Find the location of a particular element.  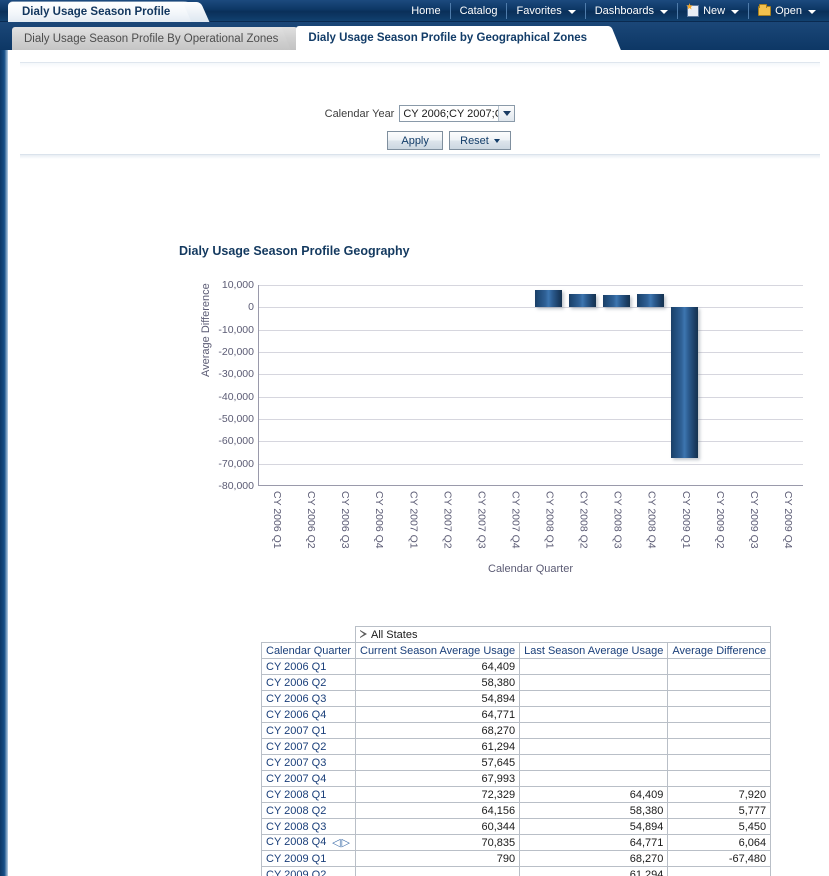

table-cell-last: 68,270 is located at coordinates (594, 858).